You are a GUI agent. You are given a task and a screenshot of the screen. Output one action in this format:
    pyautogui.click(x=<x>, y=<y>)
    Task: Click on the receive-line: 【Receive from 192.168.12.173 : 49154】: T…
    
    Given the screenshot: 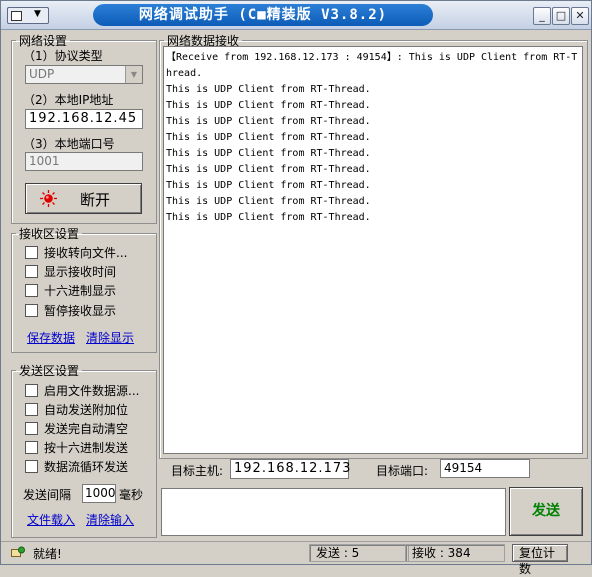 What is the action you would take?
    pyautogui.click(x=372, y=65)
    